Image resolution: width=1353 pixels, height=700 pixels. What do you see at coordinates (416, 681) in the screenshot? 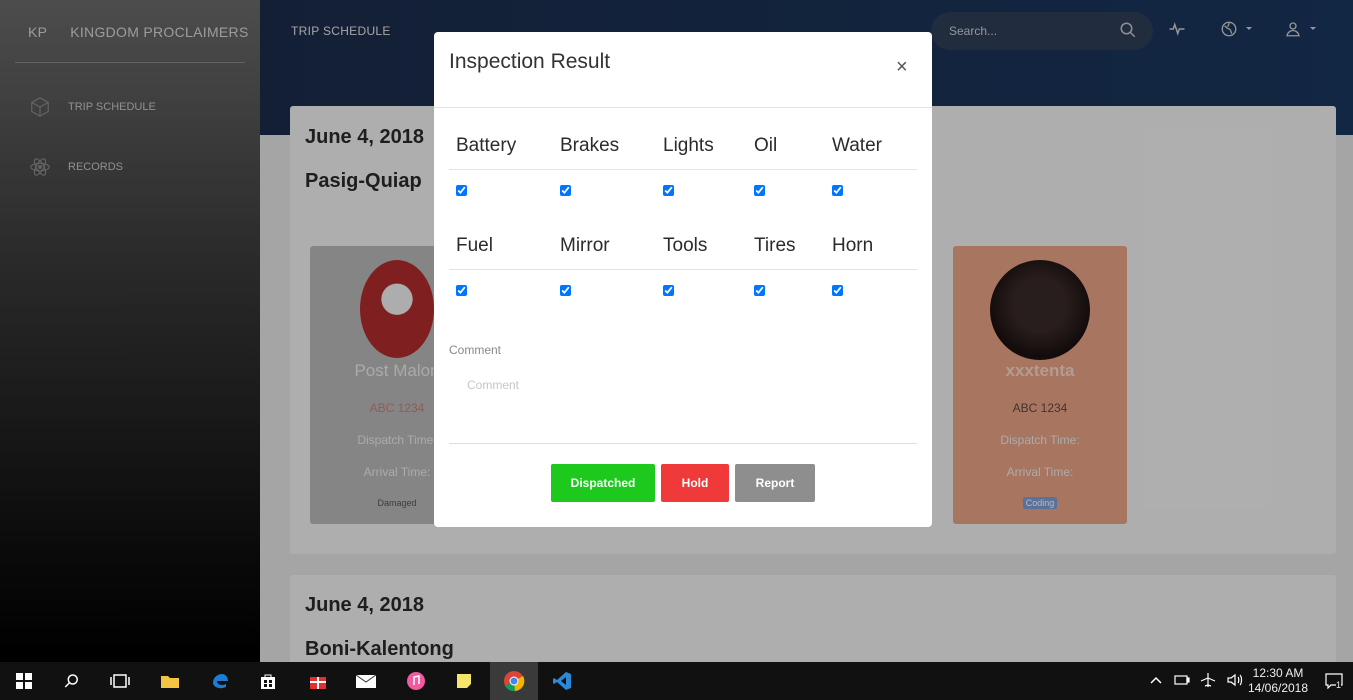
I see `music-icon` at bounding box center [416, 681].